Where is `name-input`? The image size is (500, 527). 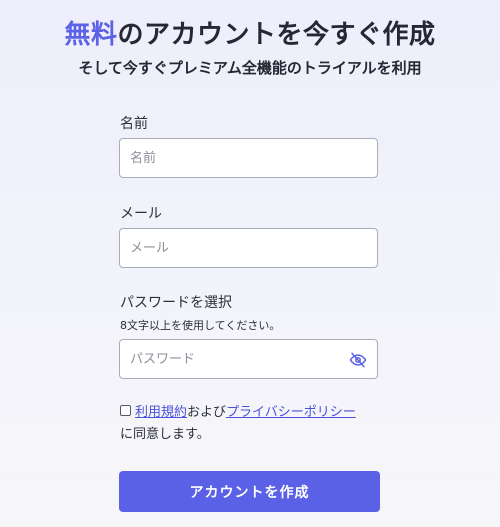
name-input is located at coordinates (248, 158).